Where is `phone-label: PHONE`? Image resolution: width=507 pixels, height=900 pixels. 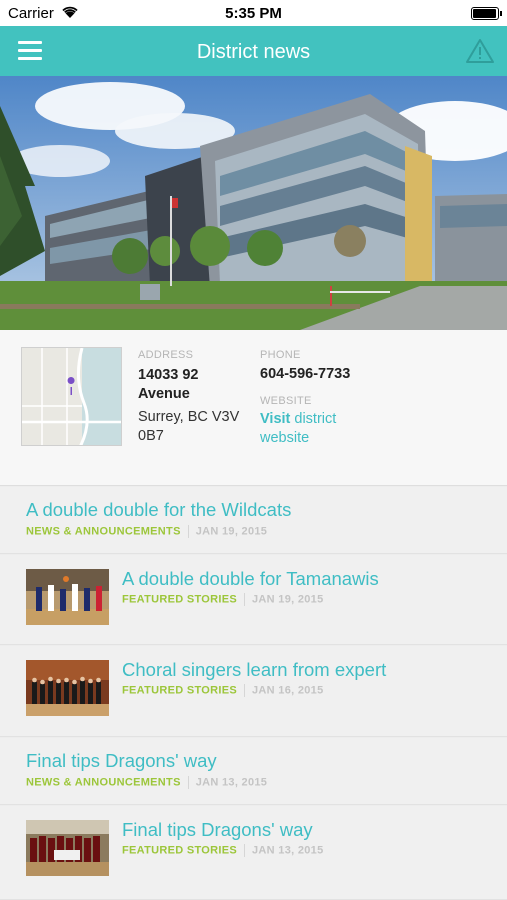
phone-label: PHONE is located at coordinates (280, 355).